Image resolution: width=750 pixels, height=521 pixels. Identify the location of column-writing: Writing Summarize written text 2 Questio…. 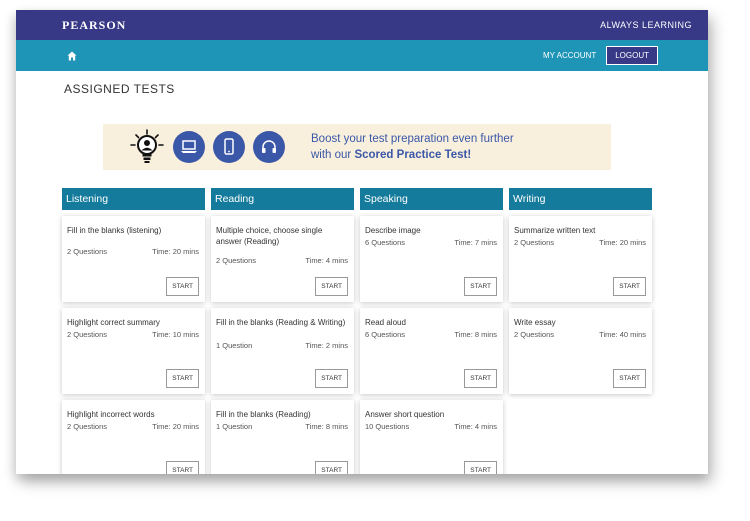
(580, 331).